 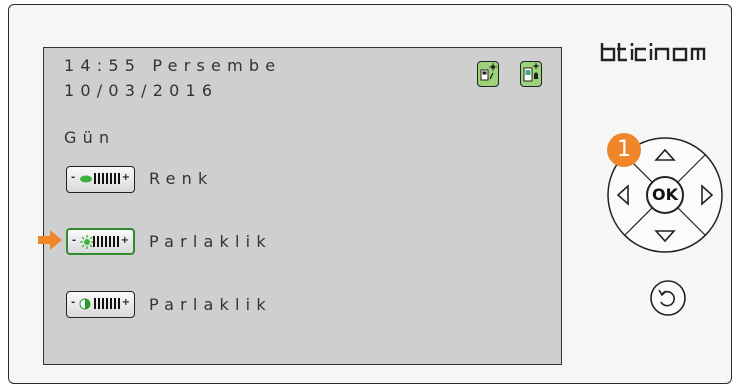 I want to click on down-button, so click(x=665, y=236).